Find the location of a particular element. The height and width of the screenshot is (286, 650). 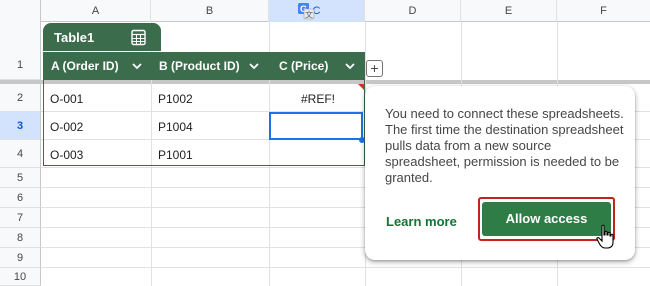

column-header-f: F is located at coordinates (603, 11).